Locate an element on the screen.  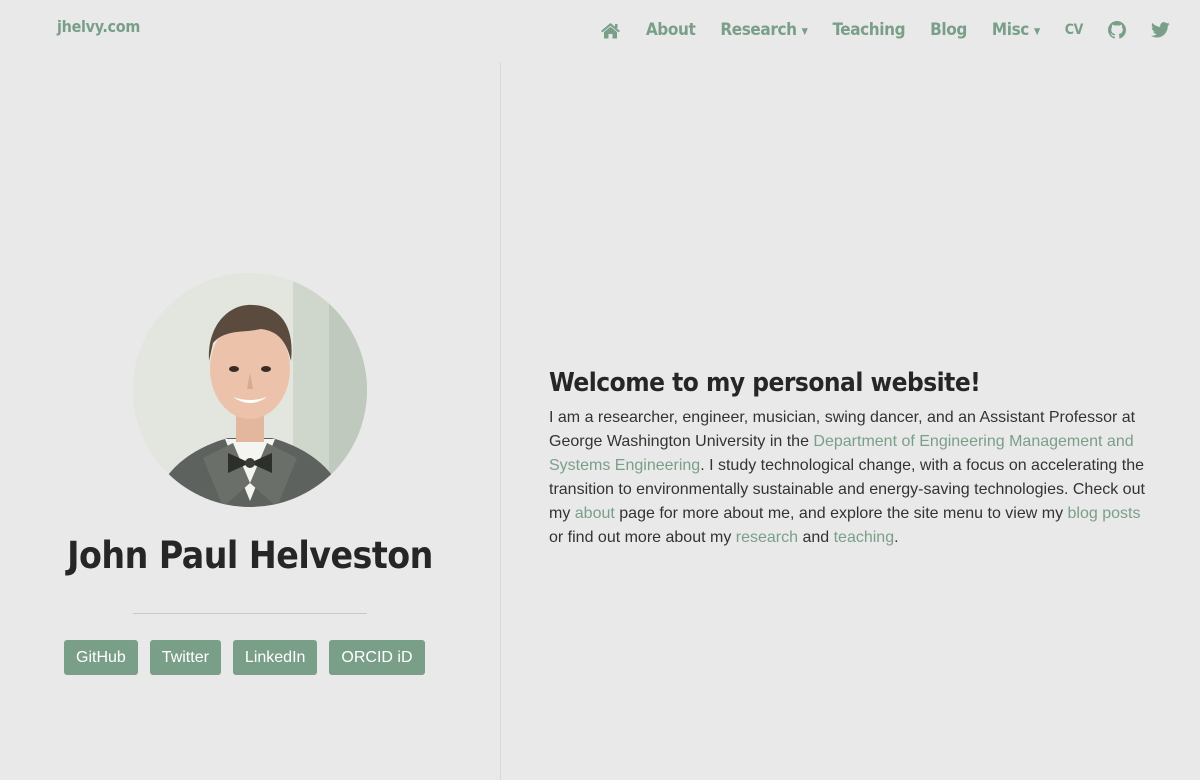
bio-text: . is located at coordinates (896, 537).